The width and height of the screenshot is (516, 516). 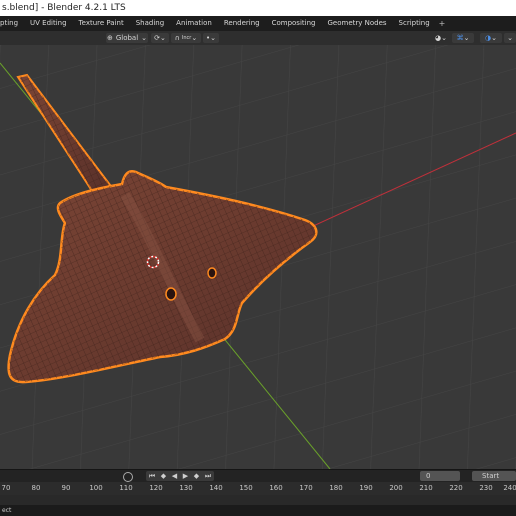 What do you see at coordinates (486, 488) in the screenshot?
I see `ruler-tick: 230` at bounding box center [486, 488].